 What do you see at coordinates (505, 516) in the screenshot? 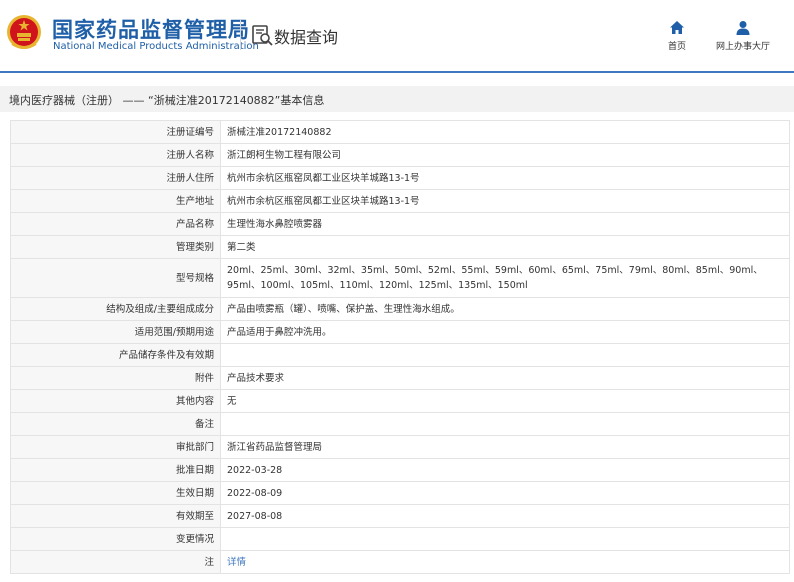
I see `field-value: 2027-08-08` at bounding box center [505, 516].